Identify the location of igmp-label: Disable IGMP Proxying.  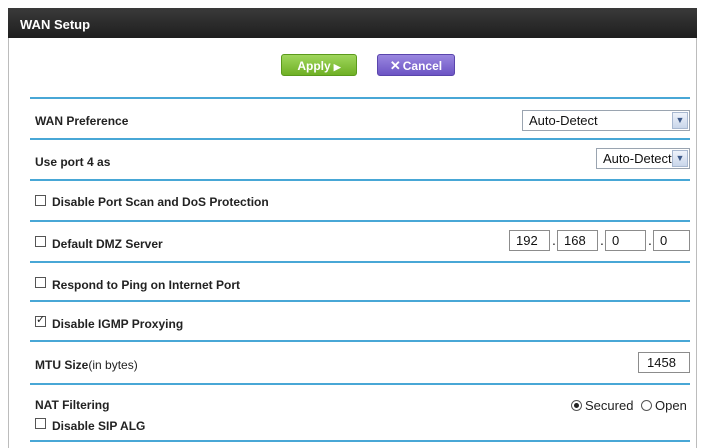
(118, 324).